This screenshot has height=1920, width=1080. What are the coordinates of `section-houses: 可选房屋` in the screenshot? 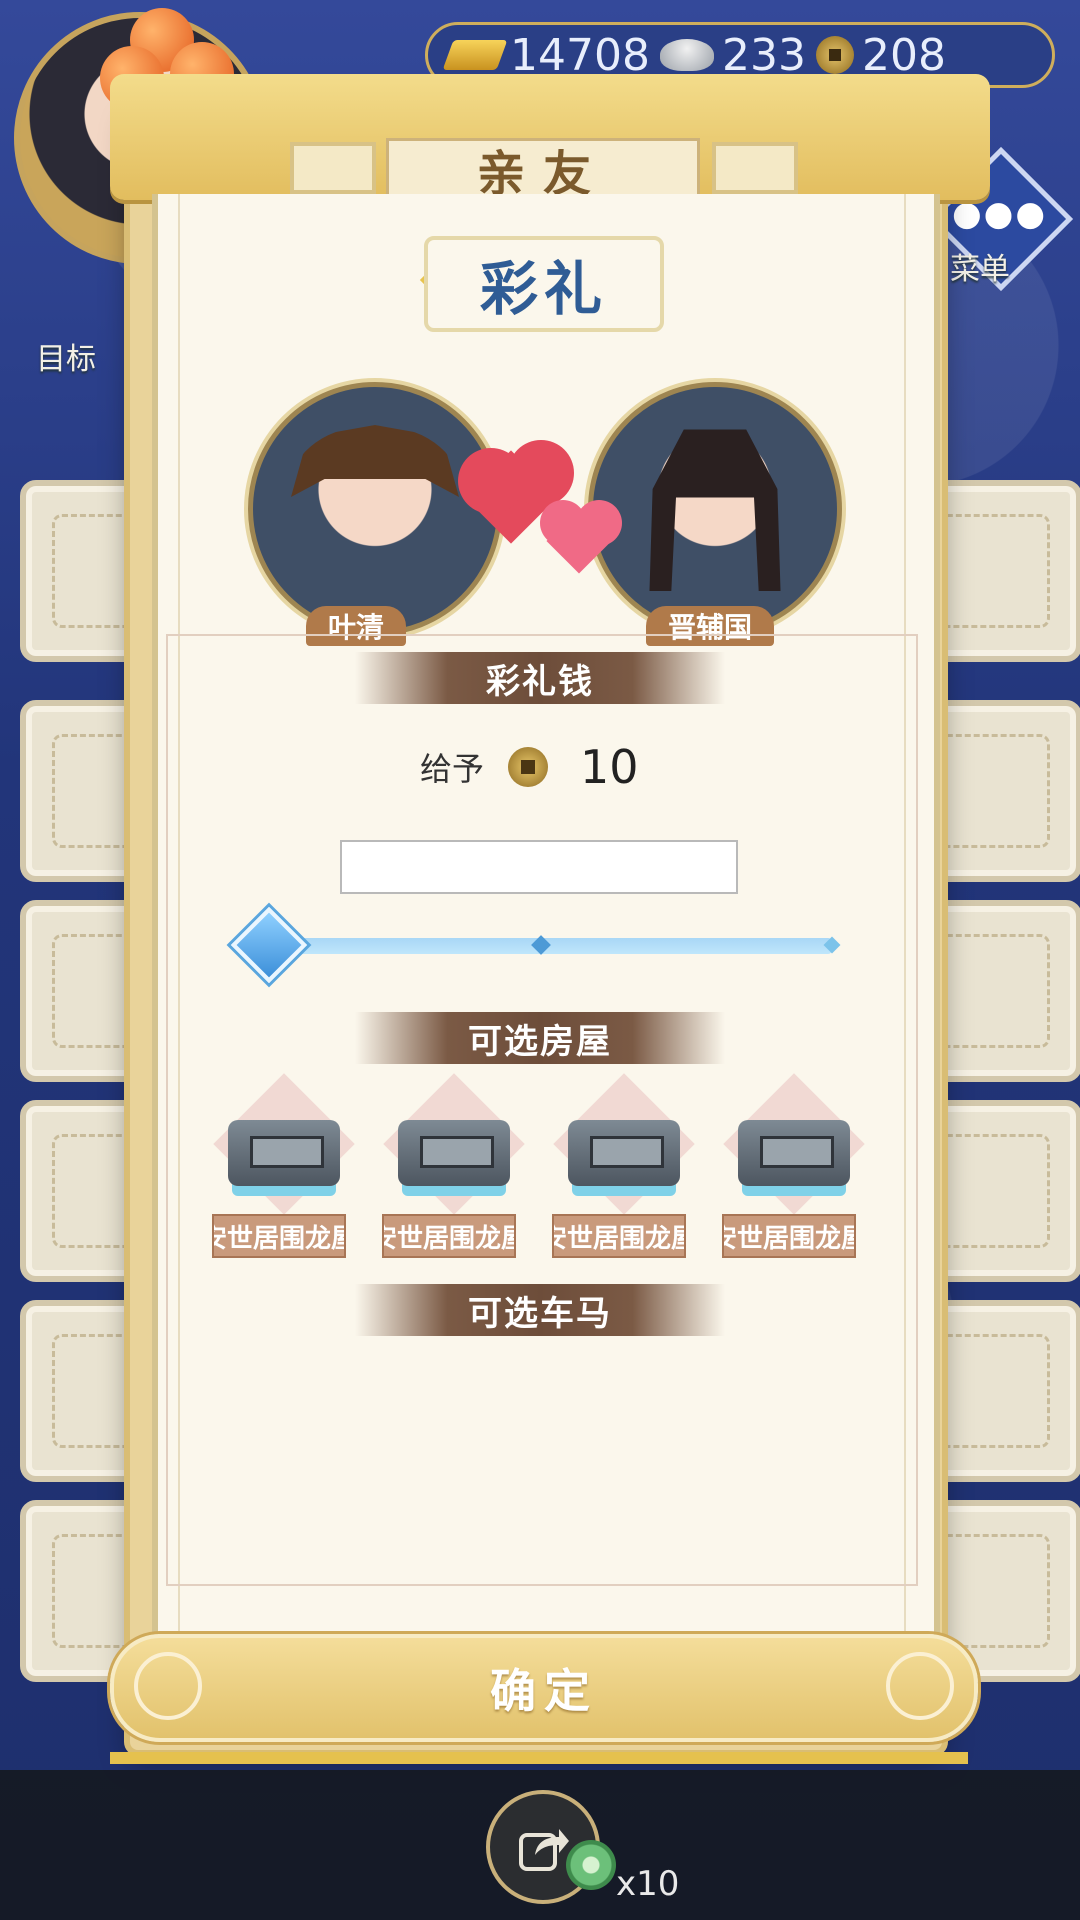 It's located at (540, 1038).